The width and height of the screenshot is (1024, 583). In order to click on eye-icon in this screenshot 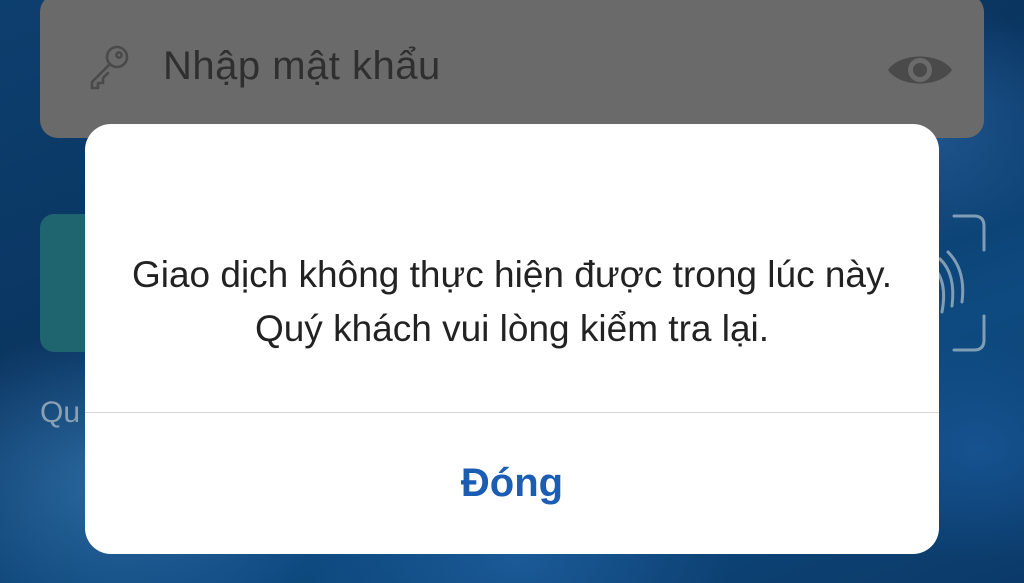, I will do `click(920, 70)`.